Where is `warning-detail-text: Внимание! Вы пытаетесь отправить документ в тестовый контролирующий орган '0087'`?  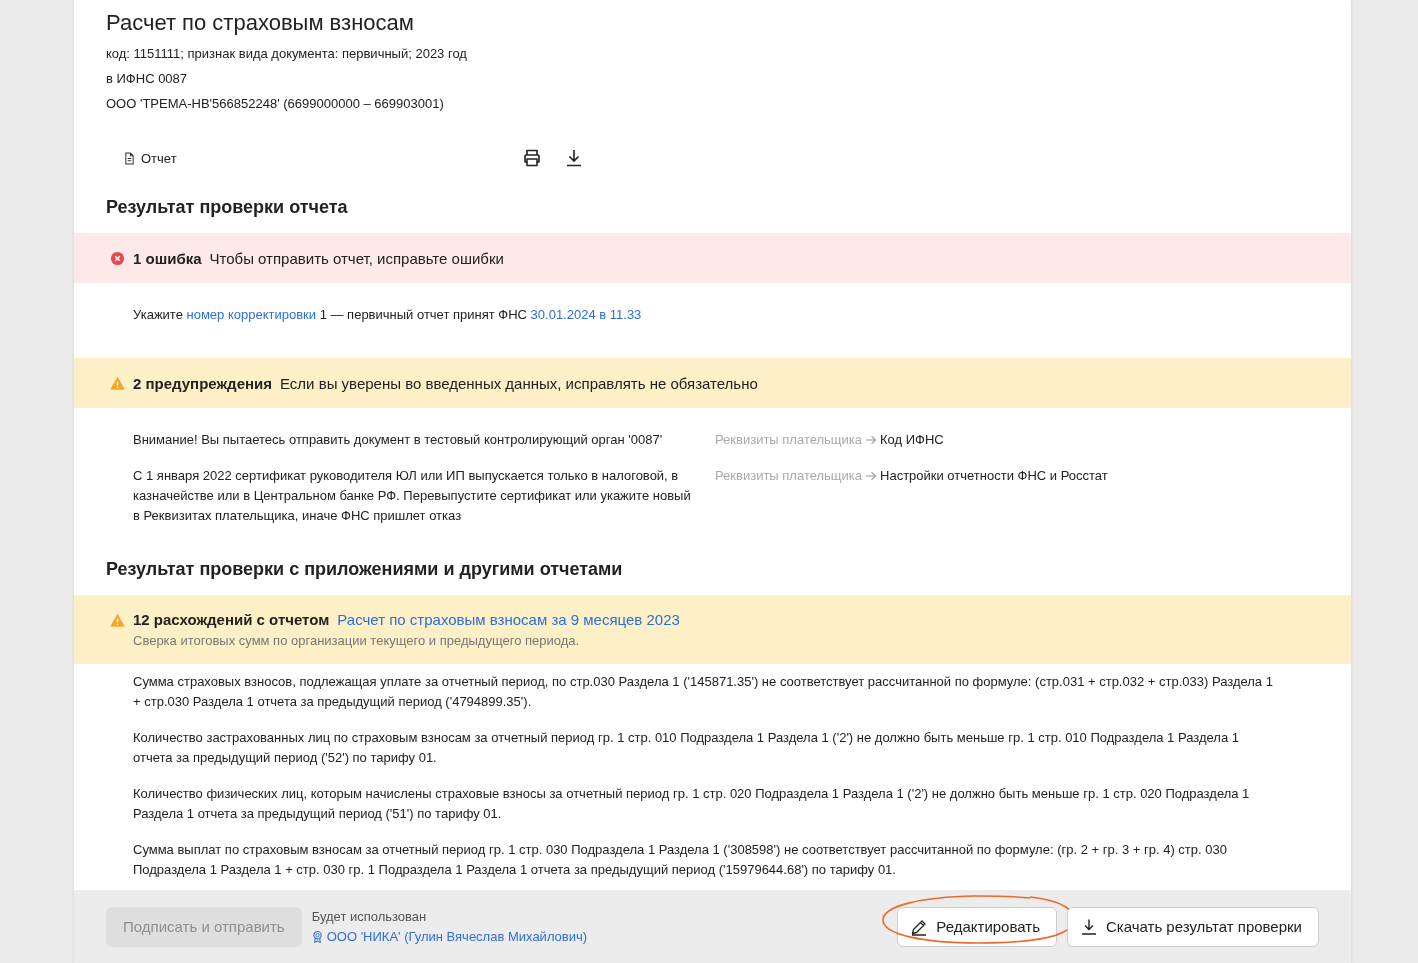 warning-detail-text: Внимание! Вы пытаетесь отправить документ в тестовый контролирующий орган '0087' is located at coordinates (398, 440).